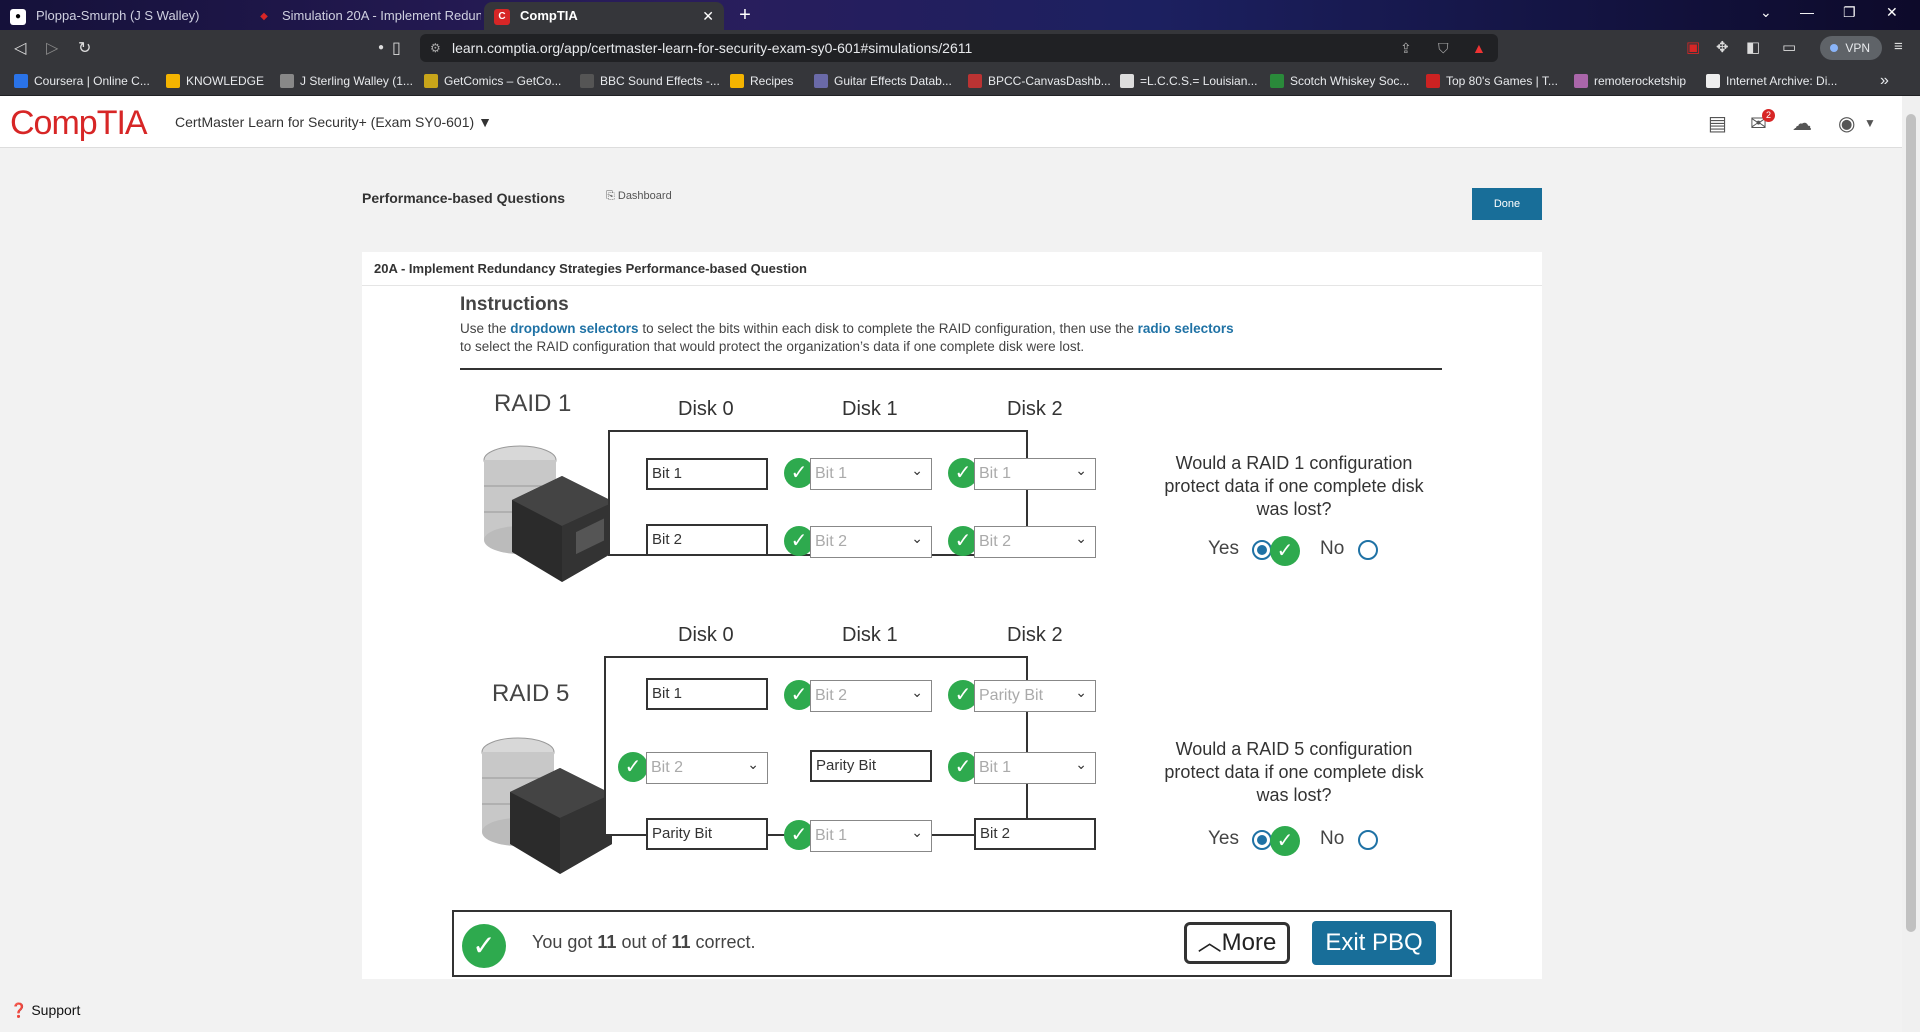  What do you see at coordinates (464, 198) in the screenshot?
I see `page-title: Performance-based Questions` at bounding box center [464, 198].